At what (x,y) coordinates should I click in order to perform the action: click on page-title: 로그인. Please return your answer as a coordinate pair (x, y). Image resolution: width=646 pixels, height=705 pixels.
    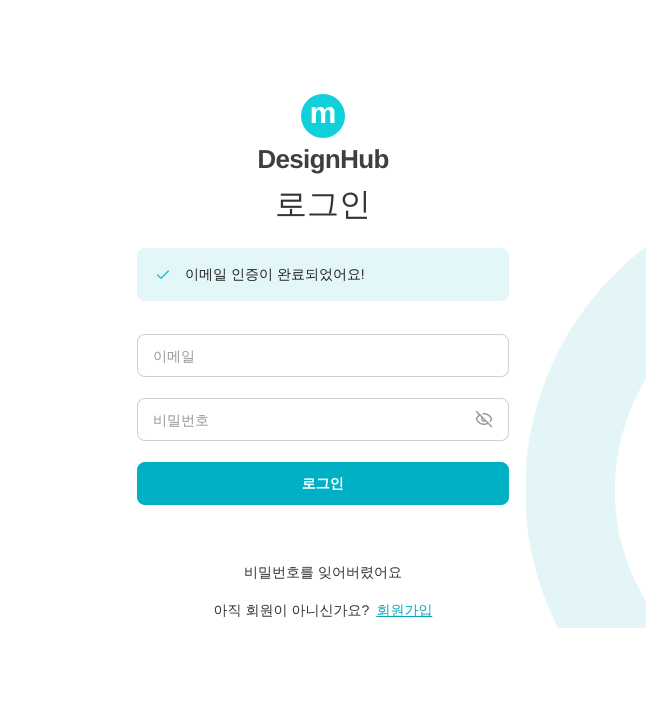
    Looking at the image, I should click on (323, 204).